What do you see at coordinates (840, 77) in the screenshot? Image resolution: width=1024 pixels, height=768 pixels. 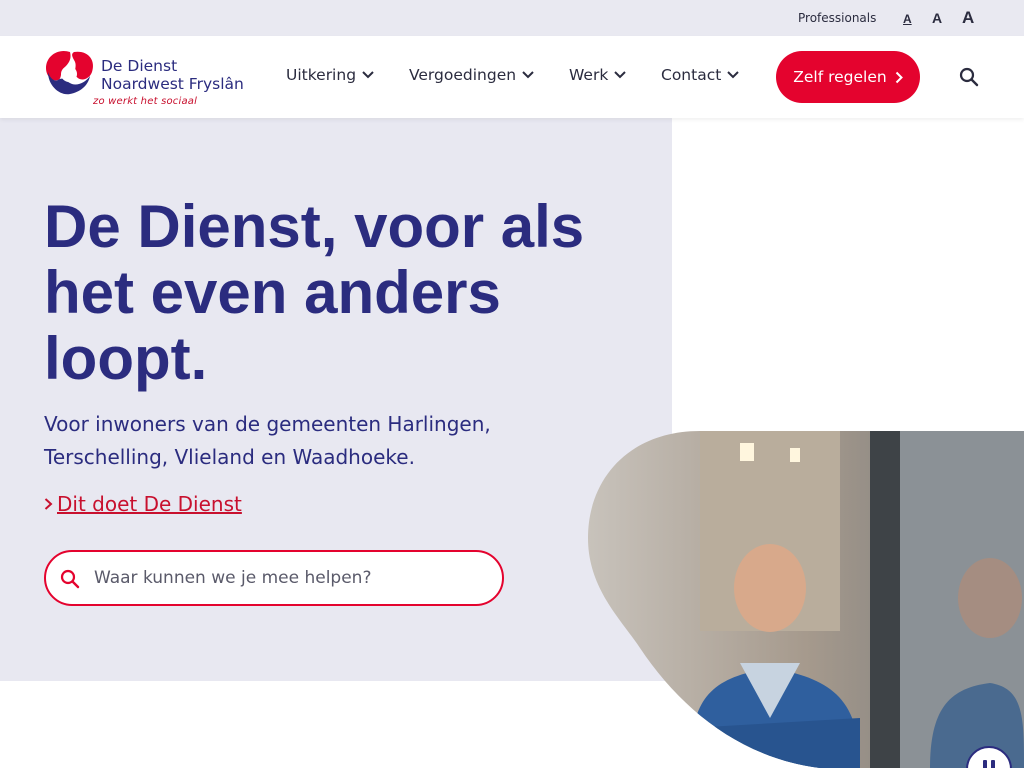 I see `cta-label: Zelf regelen` at bounding box center [840, 77].